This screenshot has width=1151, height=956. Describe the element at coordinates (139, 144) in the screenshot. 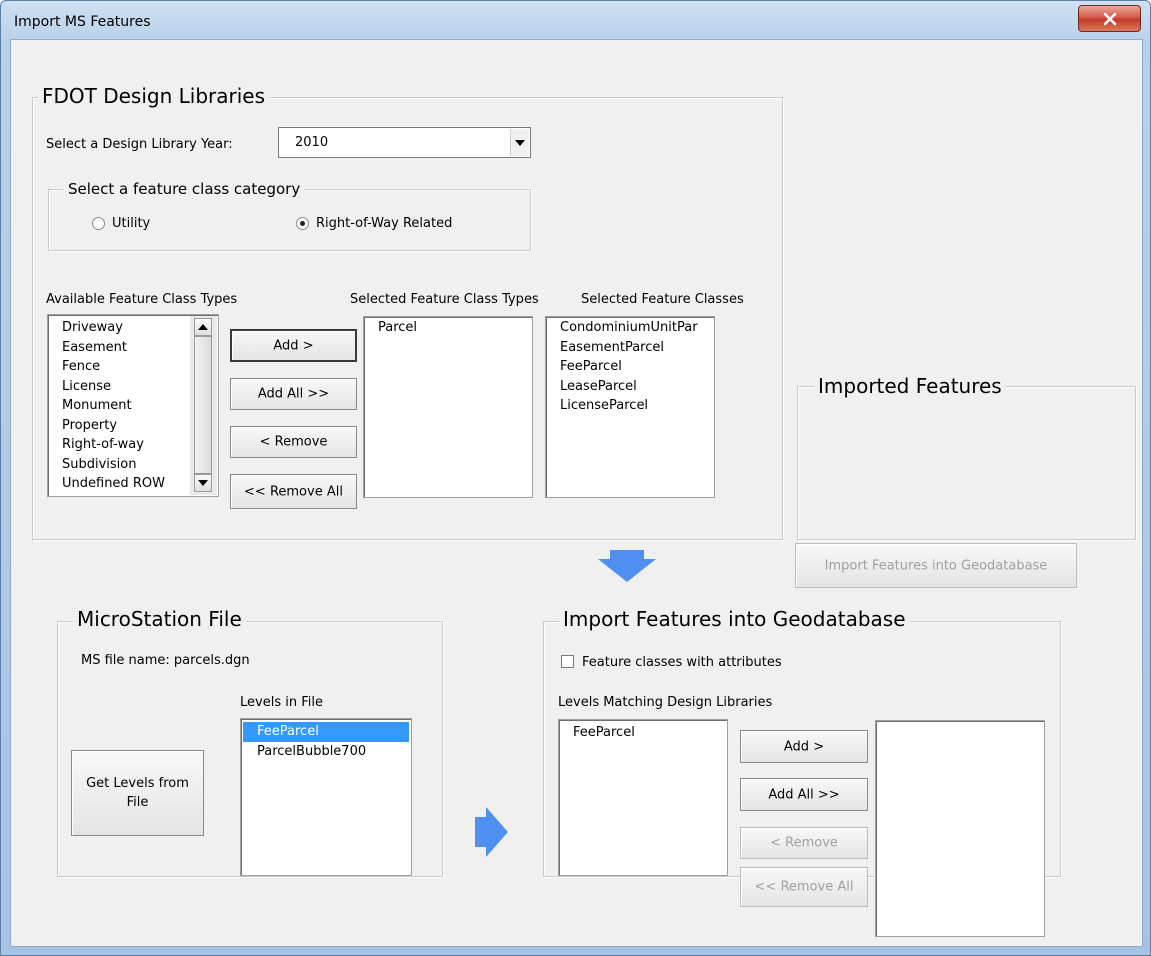

I see `year-label: Select a Design Library Year:` at that location.